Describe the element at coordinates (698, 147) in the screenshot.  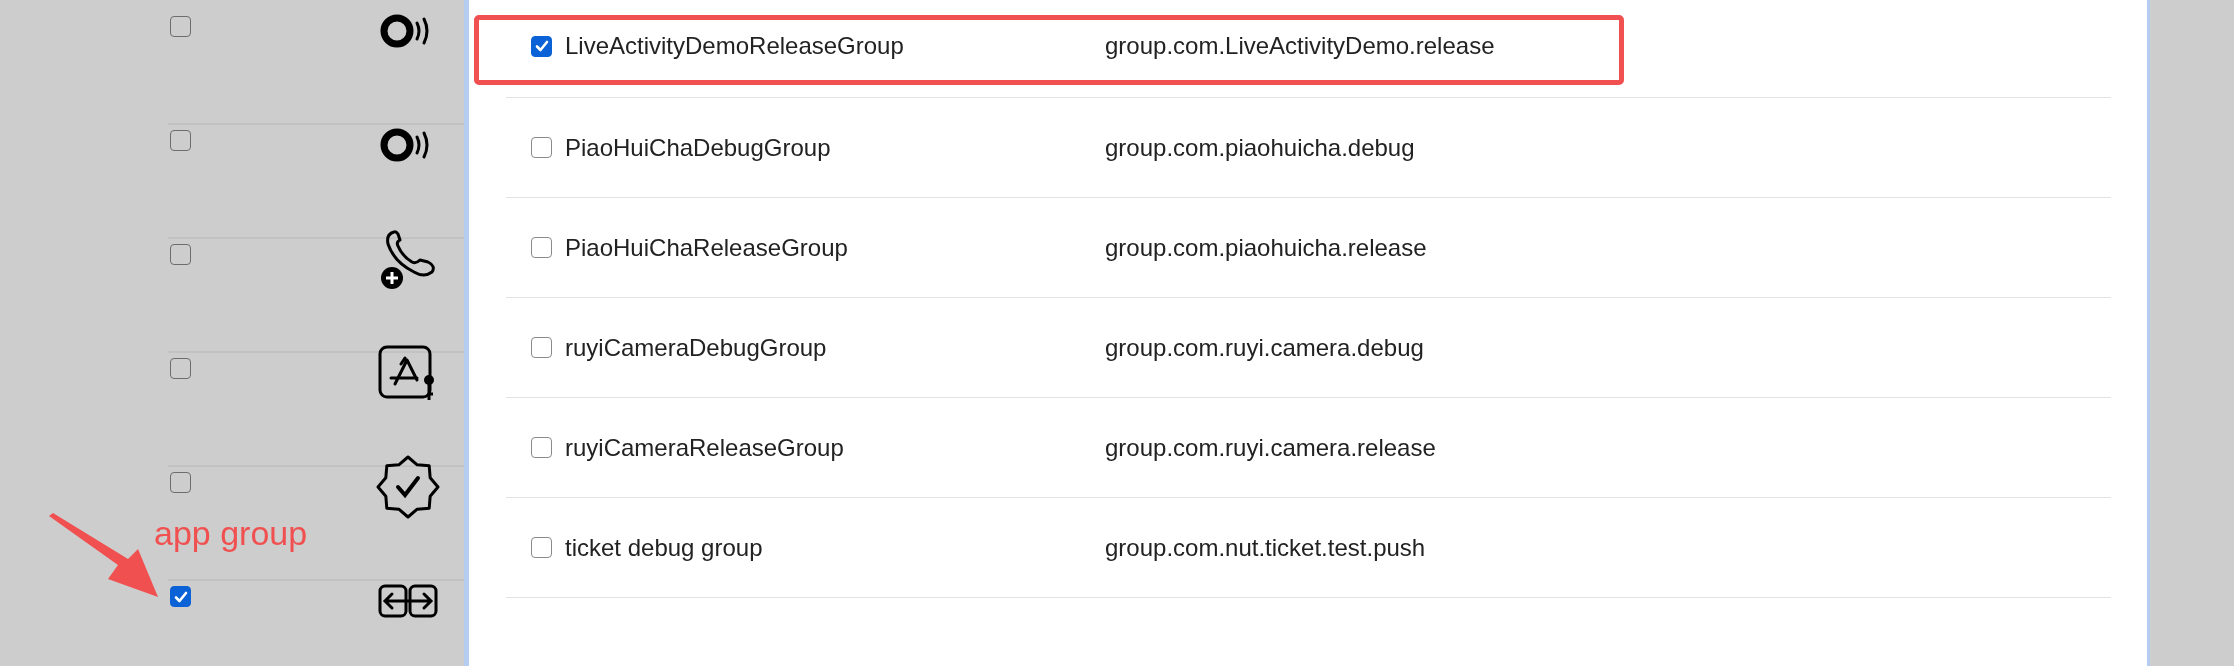
I see `group-name: PiaoHuiChaDebugGroup` at that location.